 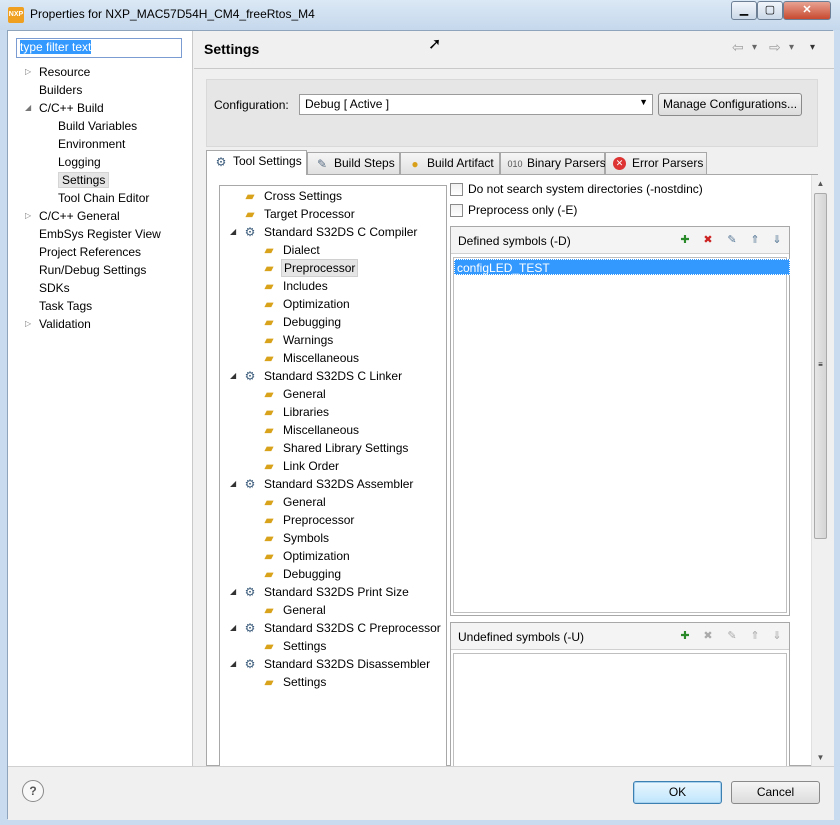 What do you see at coordinates (738, 47) in the screenshot?
I see `back-arrow-icon: ⇦` at bounding box center [738, 47].